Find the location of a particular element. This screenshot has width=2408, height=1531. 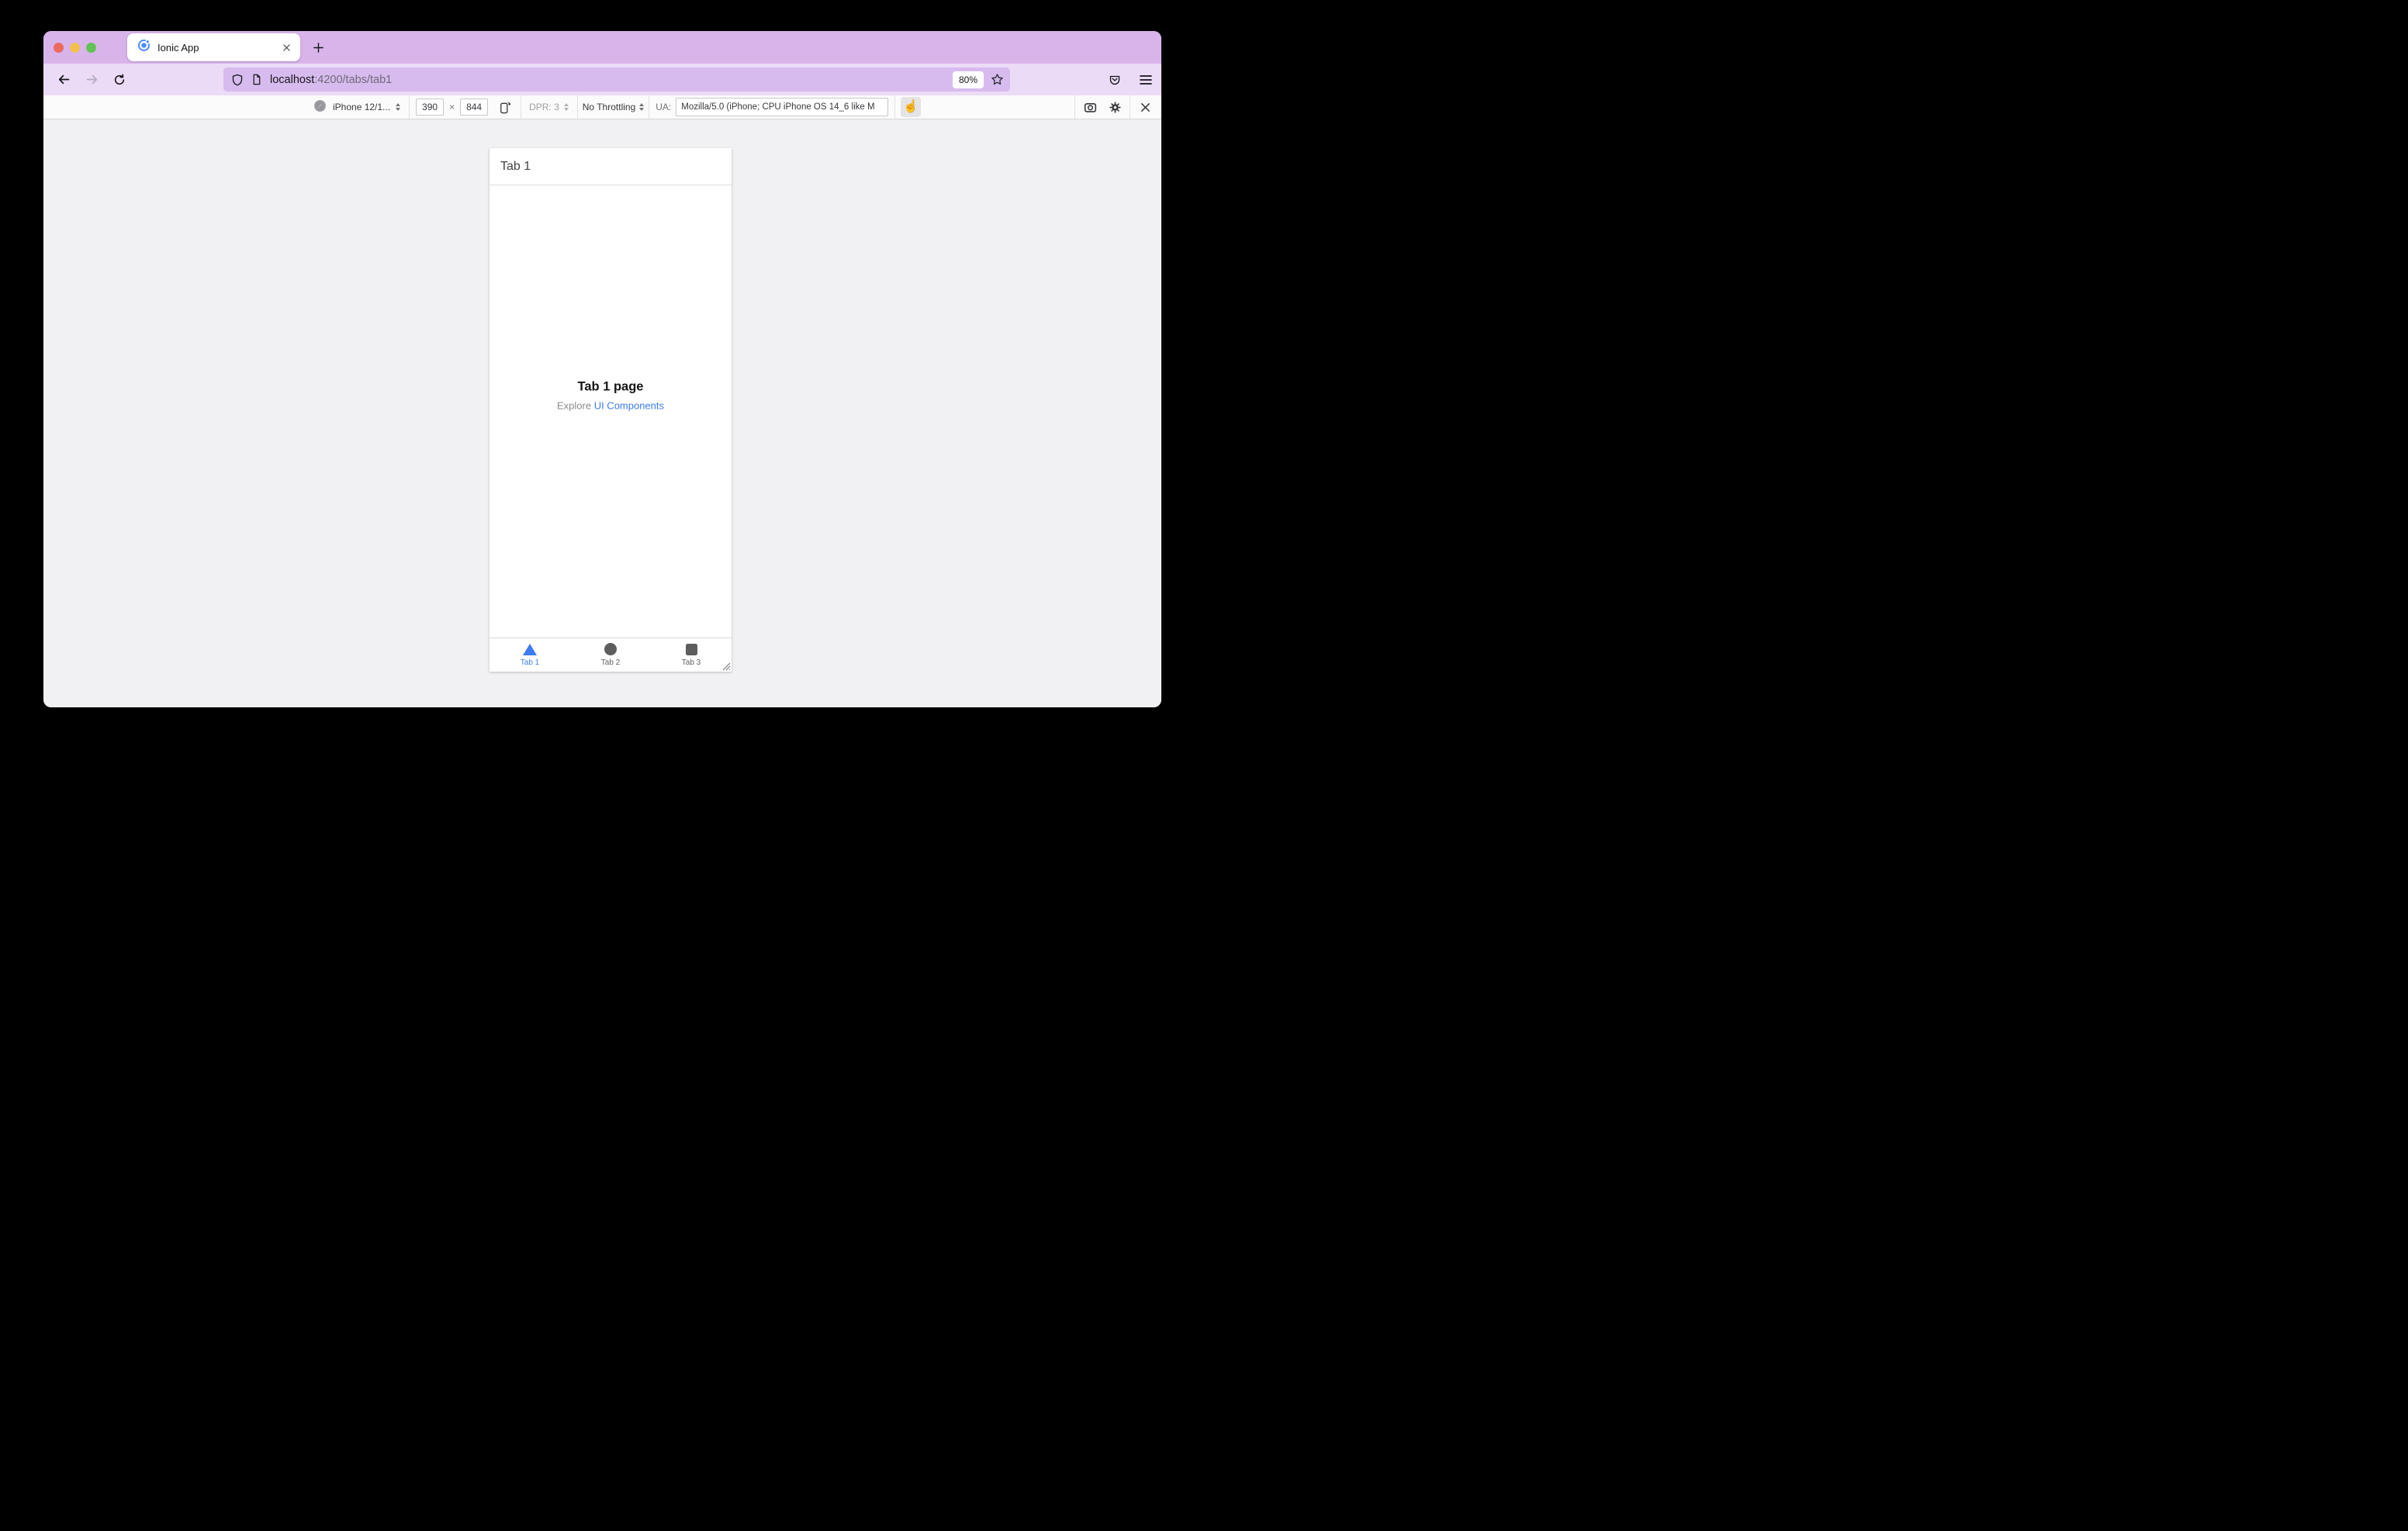

app-tab-label: Tab 3 is located at coordinates (691, 662).